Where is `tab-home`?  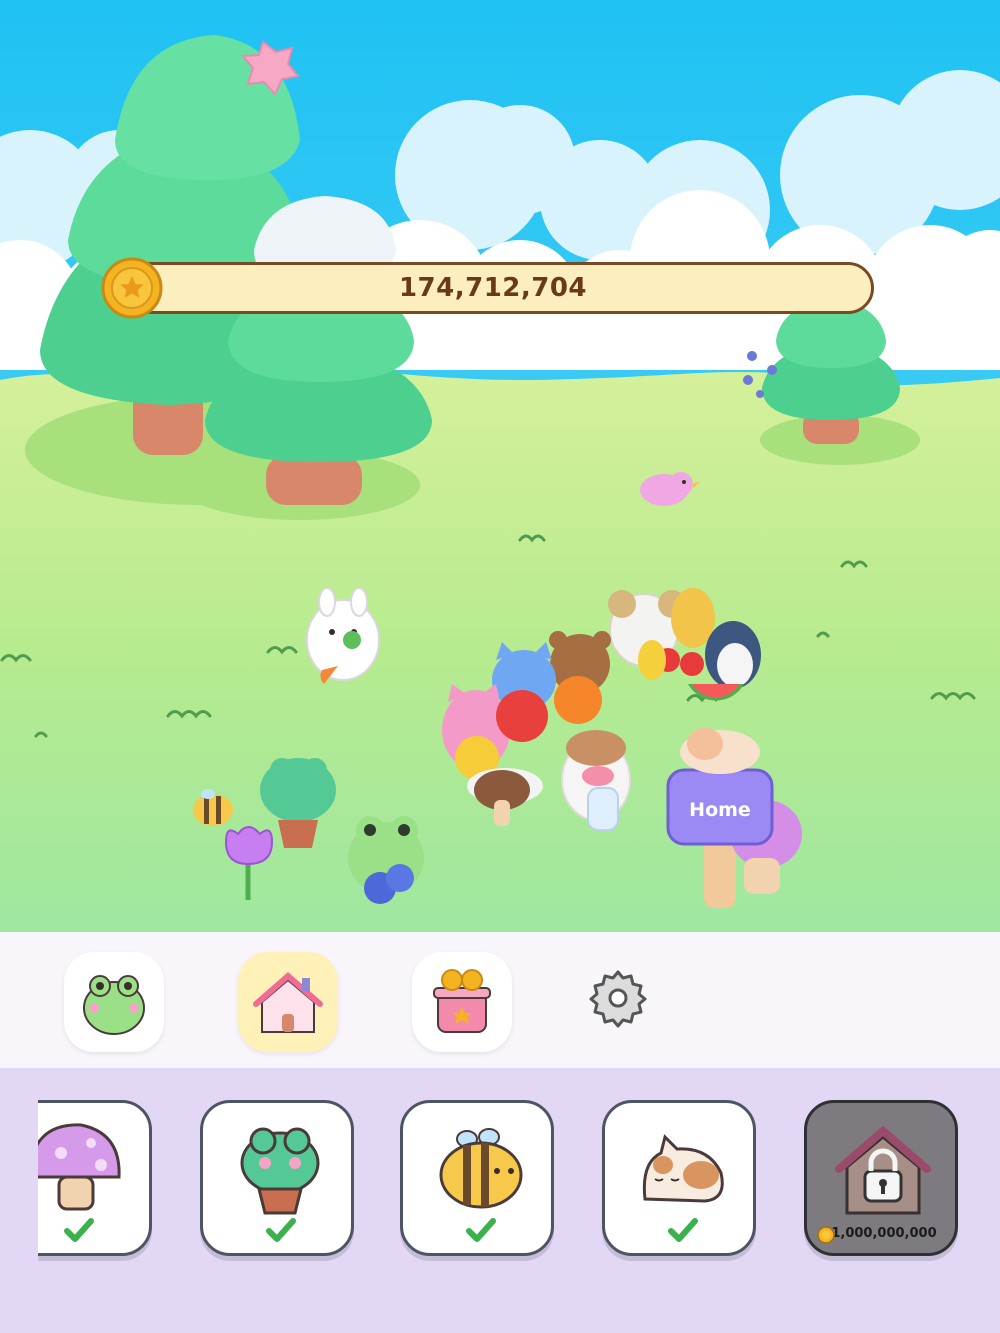 tab-home is located at coordinates (288, 1002).